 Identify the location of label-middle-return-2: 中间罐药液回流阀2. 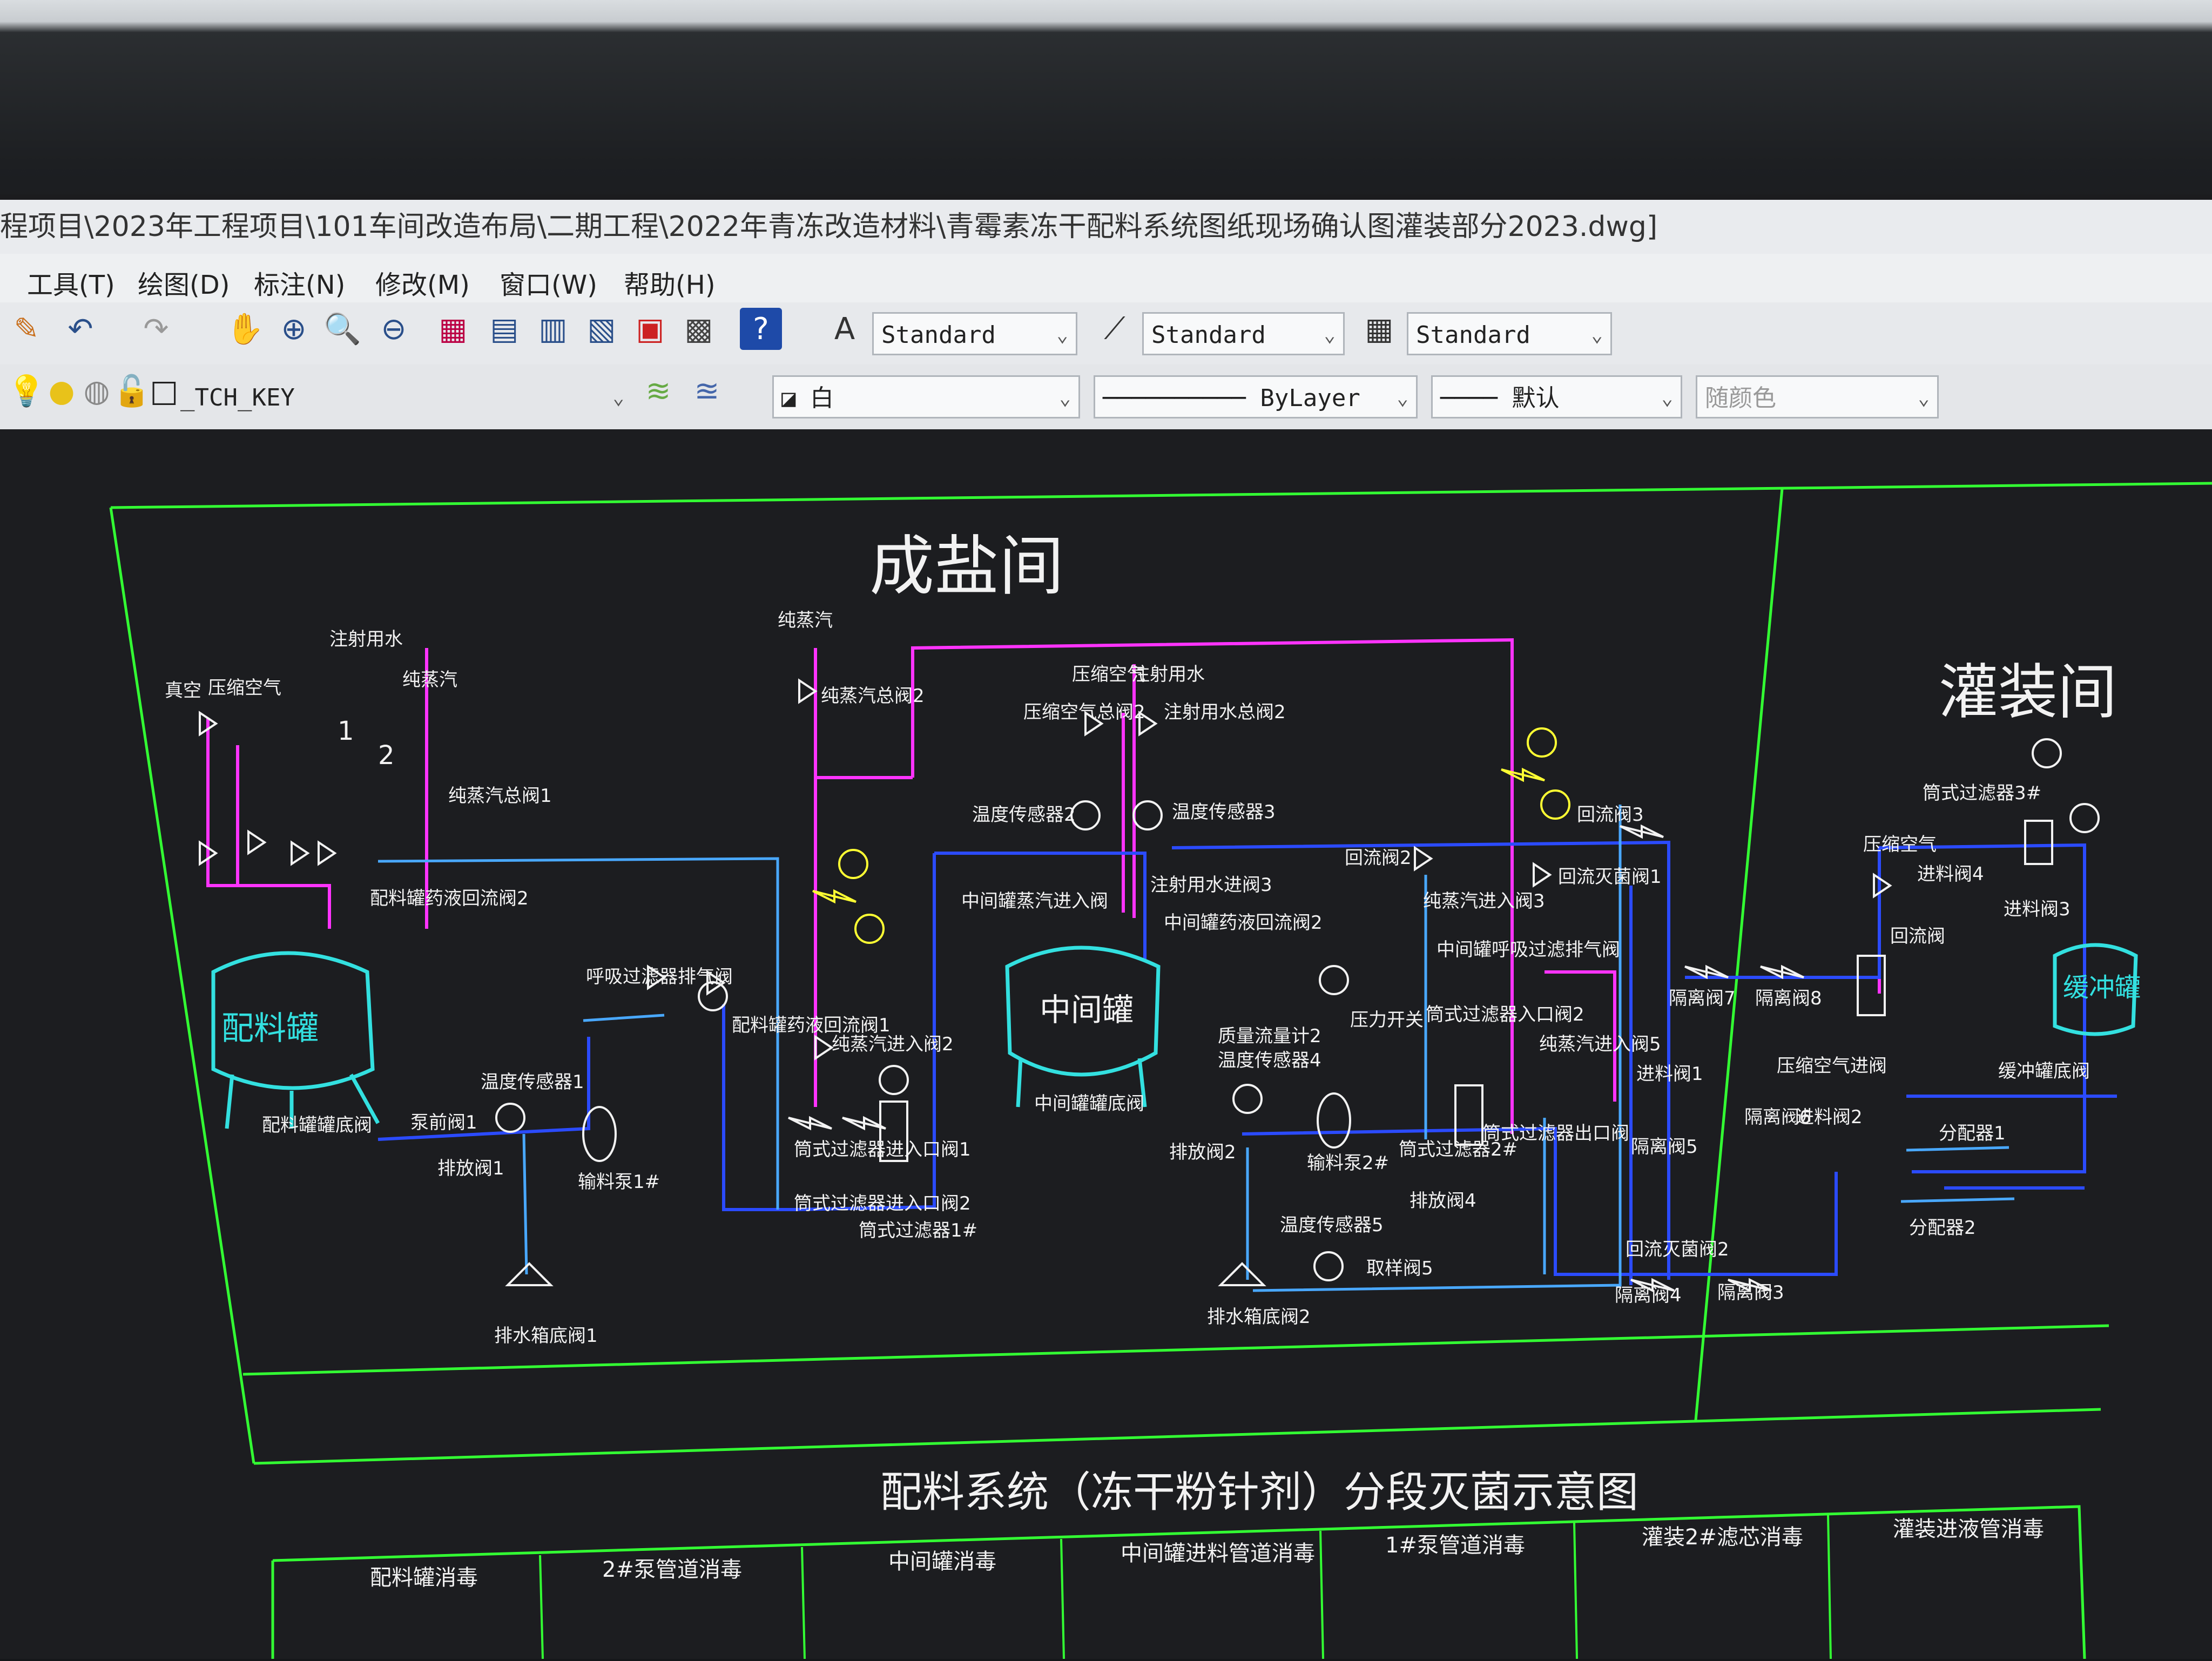
(1243, 923).